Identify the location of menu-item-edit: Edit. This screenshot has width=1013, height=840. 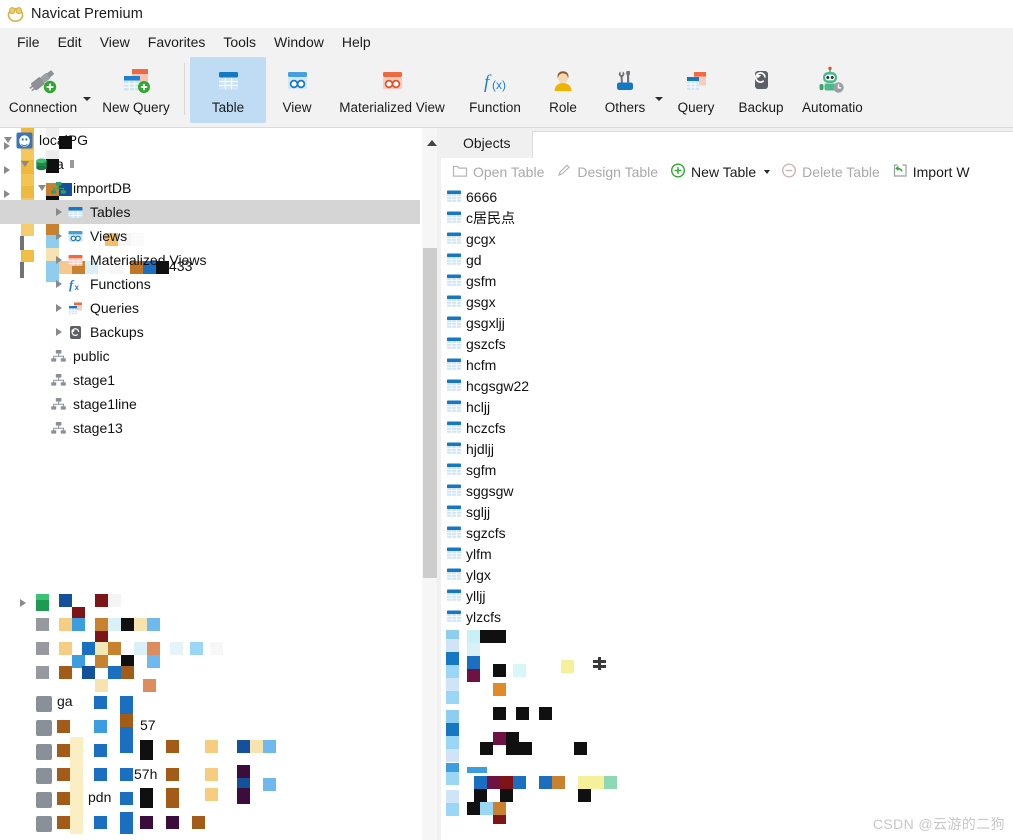
(70, 42).